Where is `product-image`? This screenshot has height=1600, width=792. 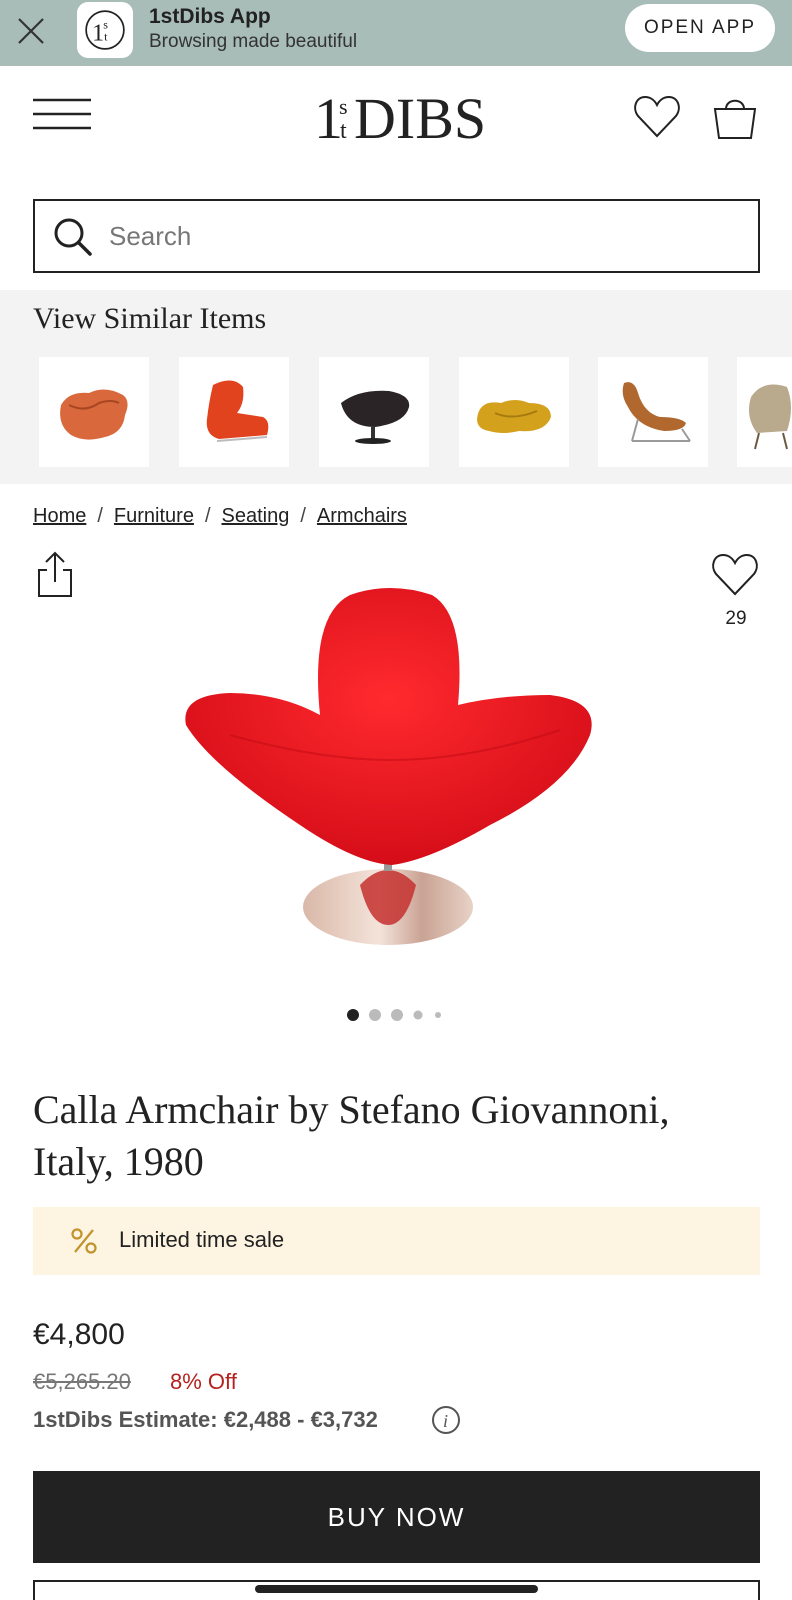
product-image is located at coordinates (396, 770).